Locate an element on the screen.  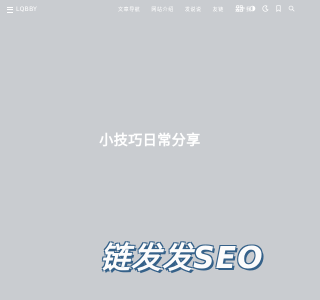
nav-item-site-intro: 网站介绍 is located at coordinates (162, 9).